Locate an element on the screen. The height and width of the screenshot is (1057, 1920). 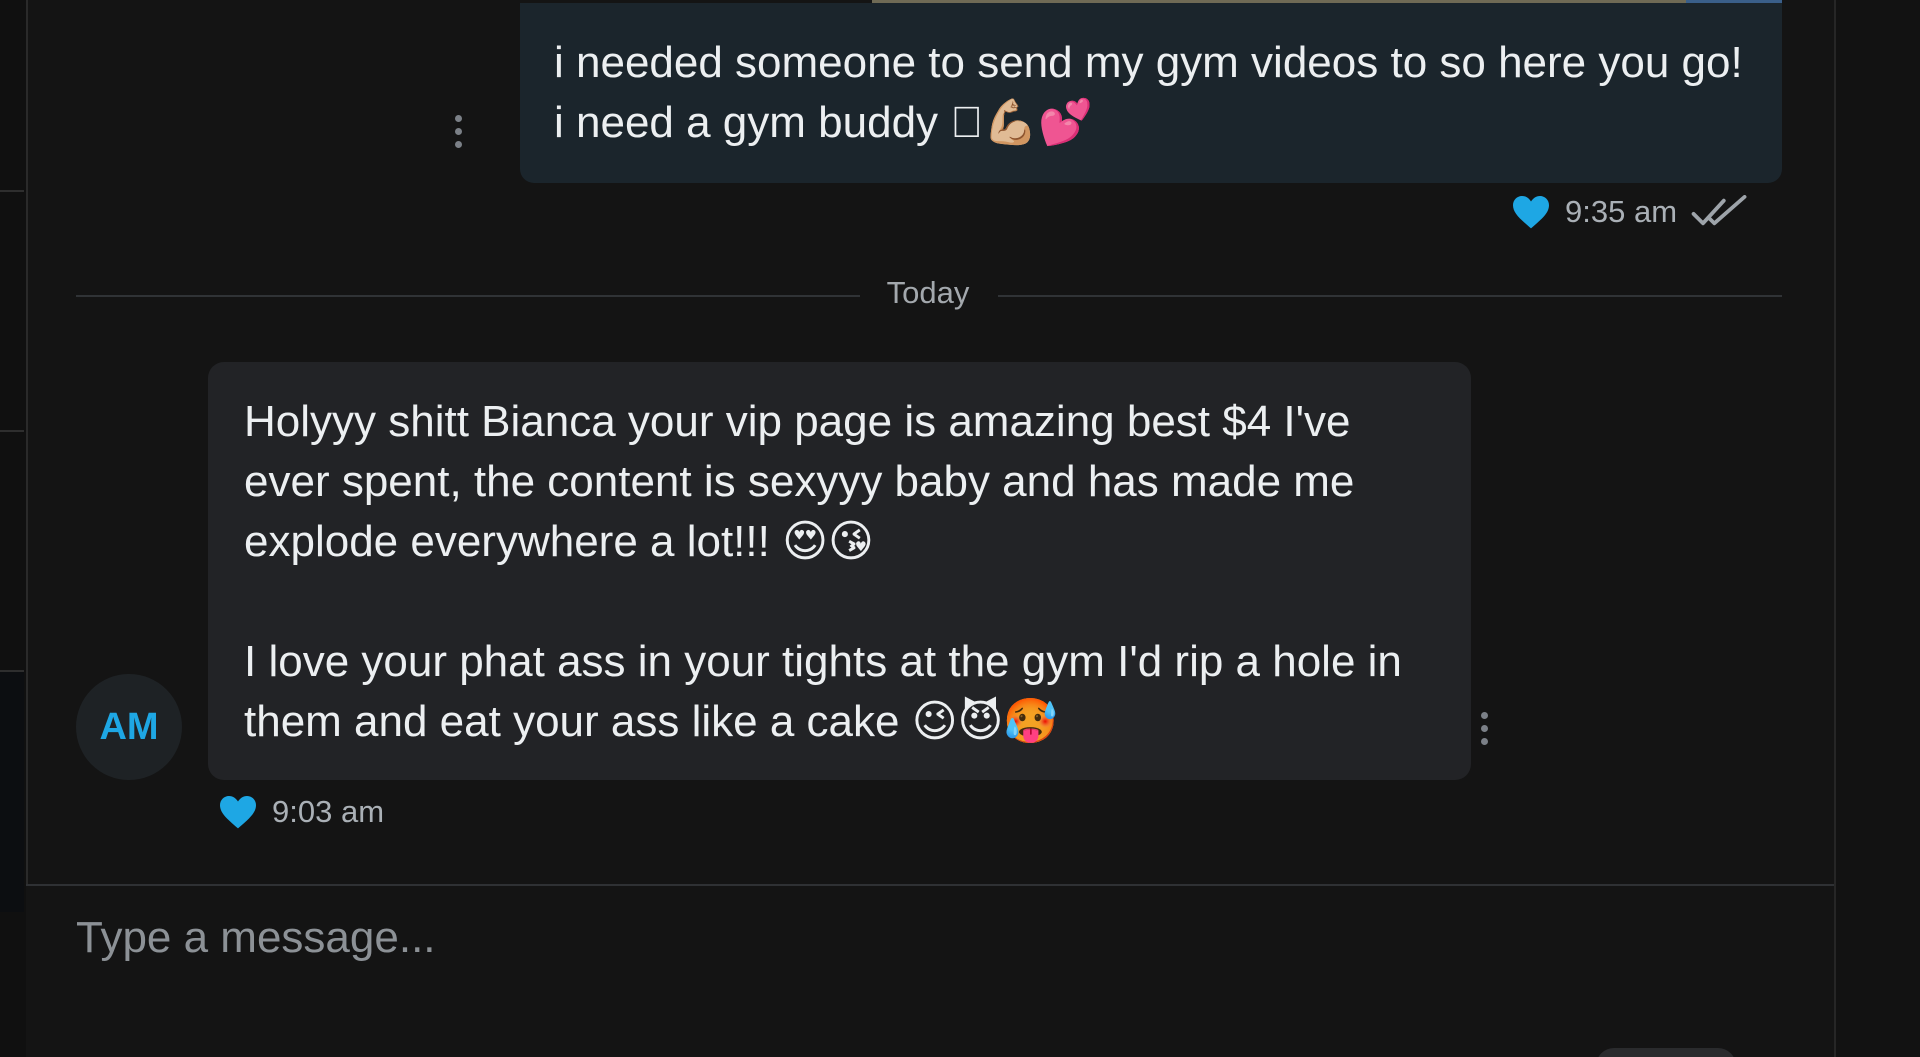
date-divider-label: Today is located at coordinates (928, 292).